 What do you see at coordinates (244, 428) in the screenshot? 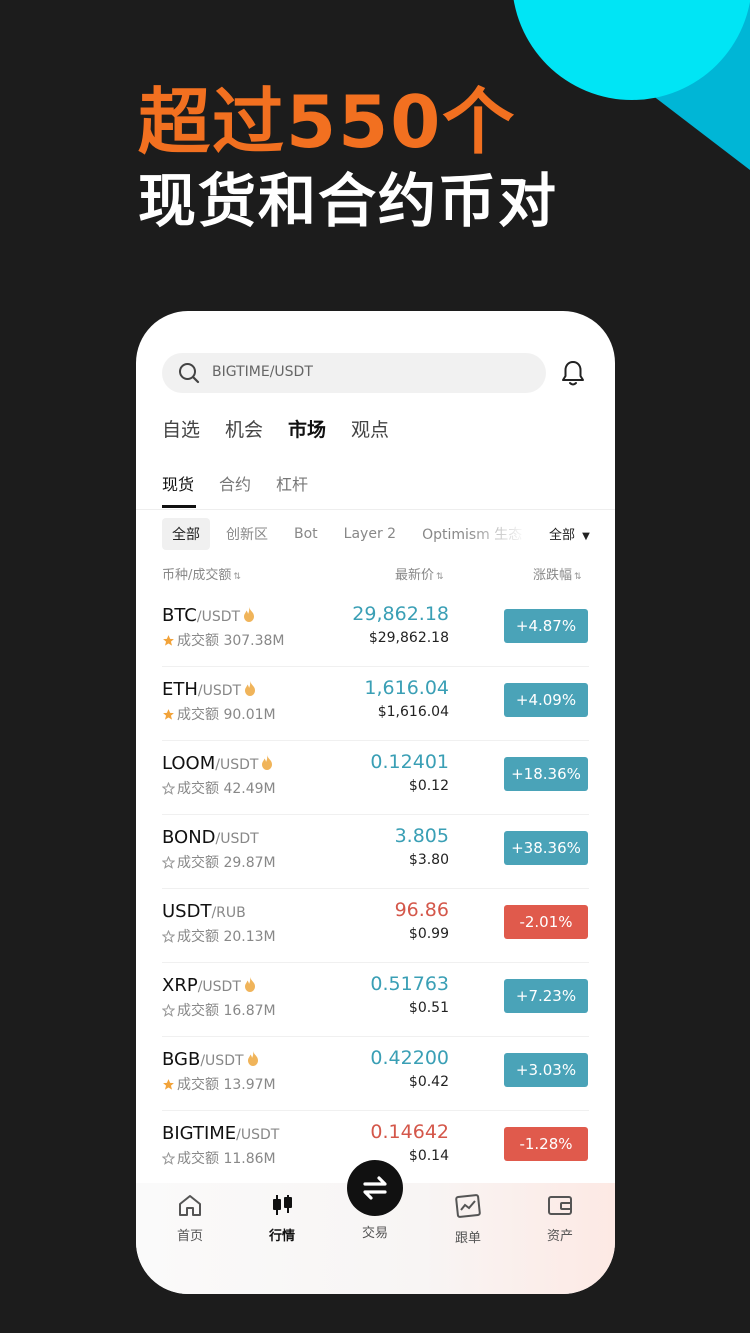
I see `tab-opportunity: 机会` at bounding box center [244, 428].